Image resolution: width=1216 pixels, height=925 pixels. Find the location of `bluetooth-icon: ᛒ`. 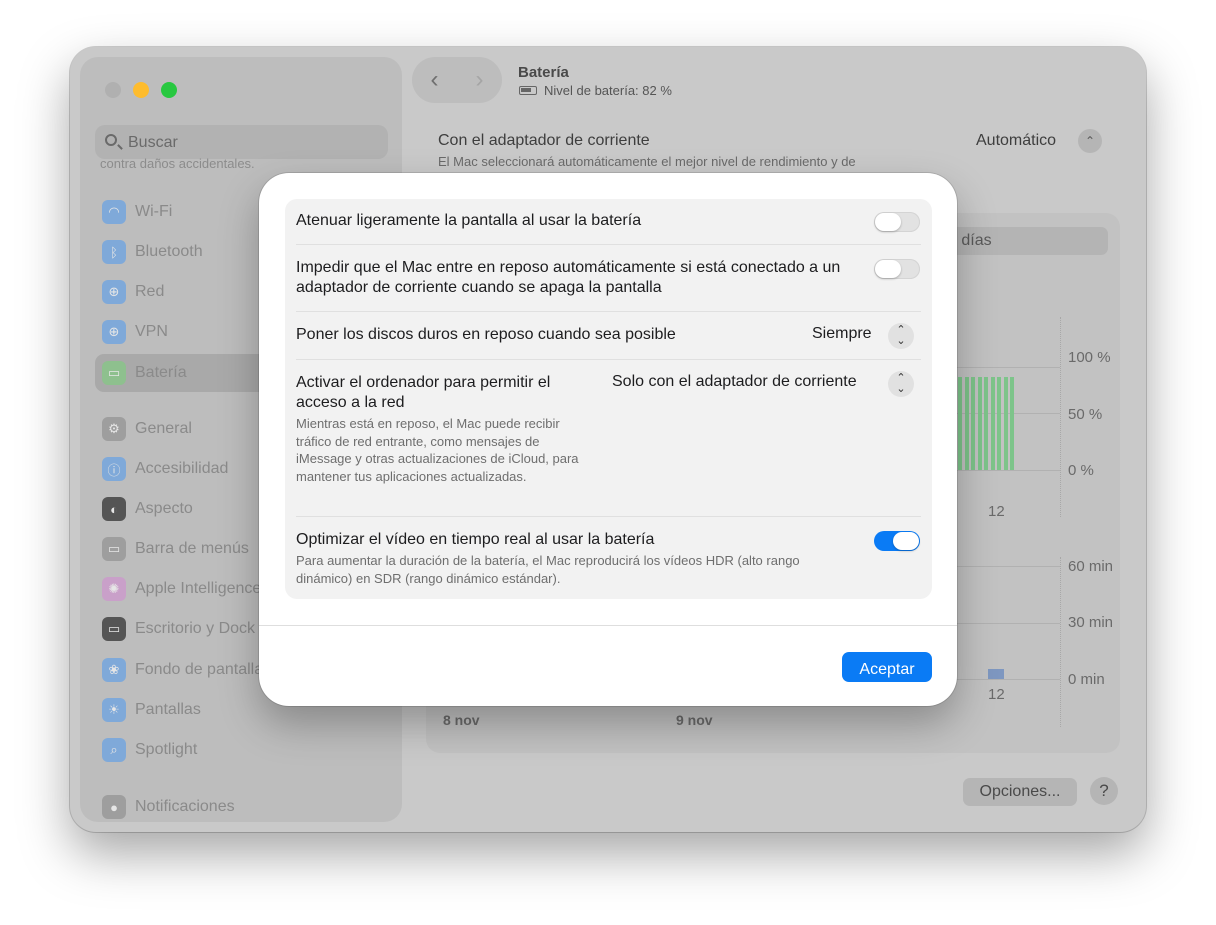

bluetooth-icon: ᛒ is located at coordinates (114, 252).